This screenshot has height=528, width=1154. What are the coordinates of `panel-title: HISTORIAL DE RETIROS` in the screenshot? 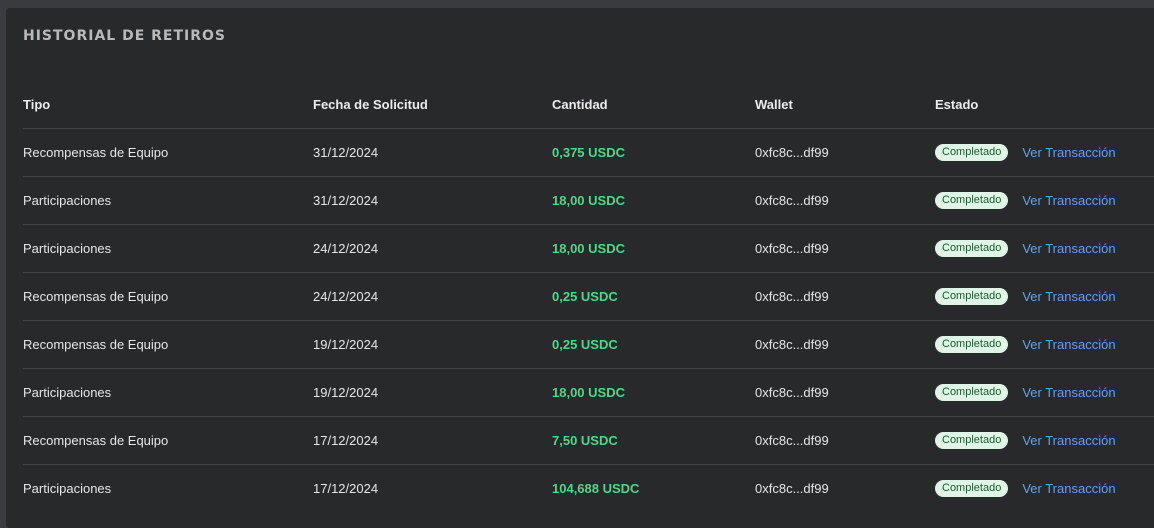 It's located at (125, 36).